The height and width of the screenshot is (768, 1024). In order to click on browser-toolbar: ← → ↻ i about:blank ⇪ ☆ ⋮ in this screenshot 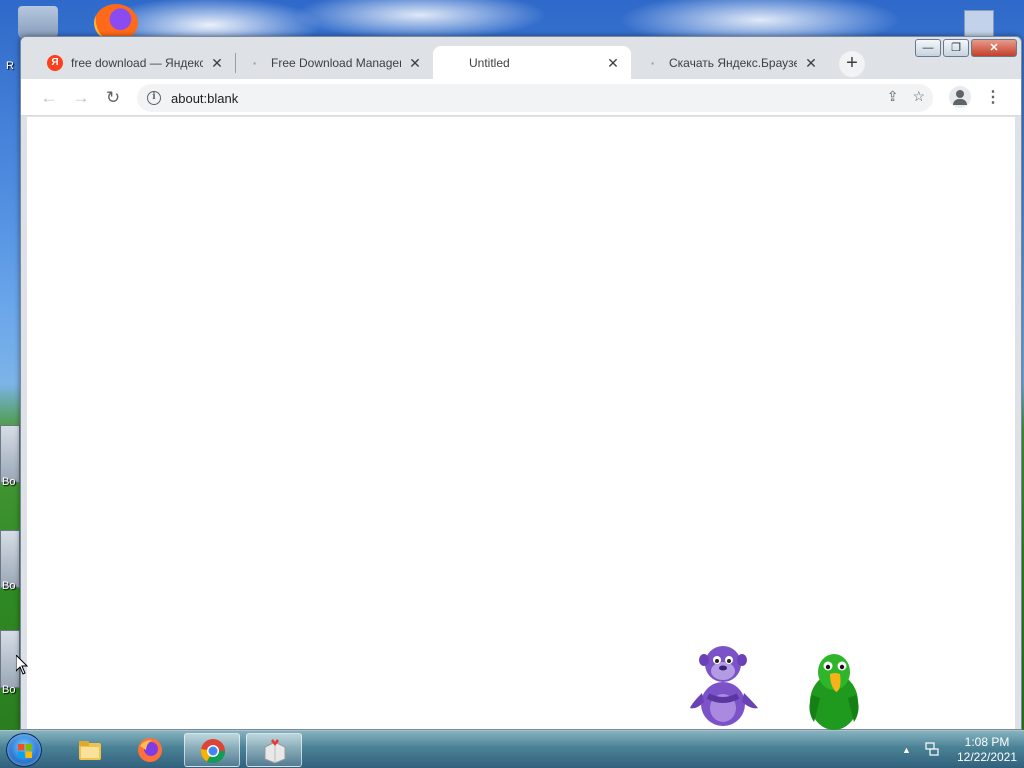, I will do `click(521, 97)`.